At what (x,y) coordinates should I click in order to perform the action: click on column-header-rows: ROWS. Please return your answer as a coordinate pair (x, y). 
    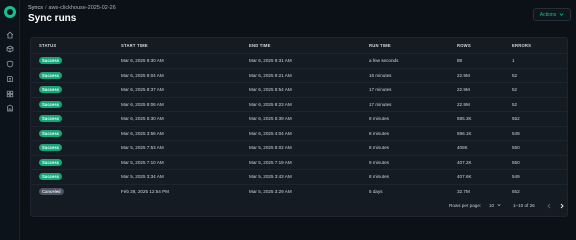
    Looking at the image, I should click on (464, 45).